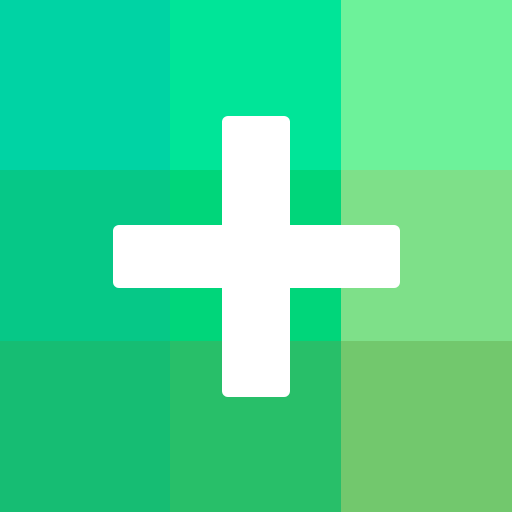 This screenshot has height=512, width=512. What do you see at coordinates (426, 426) in the screenshot?
I see `tile-bottom-right` at bounding box center [426, 426].